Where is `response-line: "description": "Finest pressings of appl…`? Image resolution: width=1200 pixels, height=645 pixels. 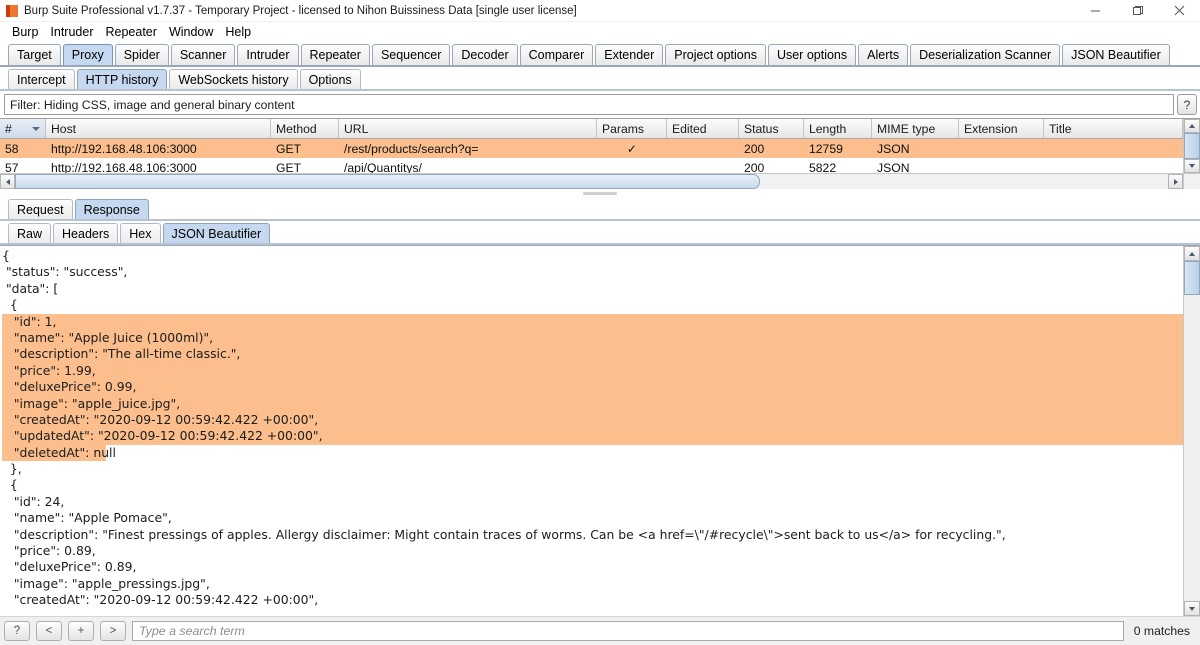 response-line: "description": "Finest pressings of appl… is located at coordinates (504, 534).